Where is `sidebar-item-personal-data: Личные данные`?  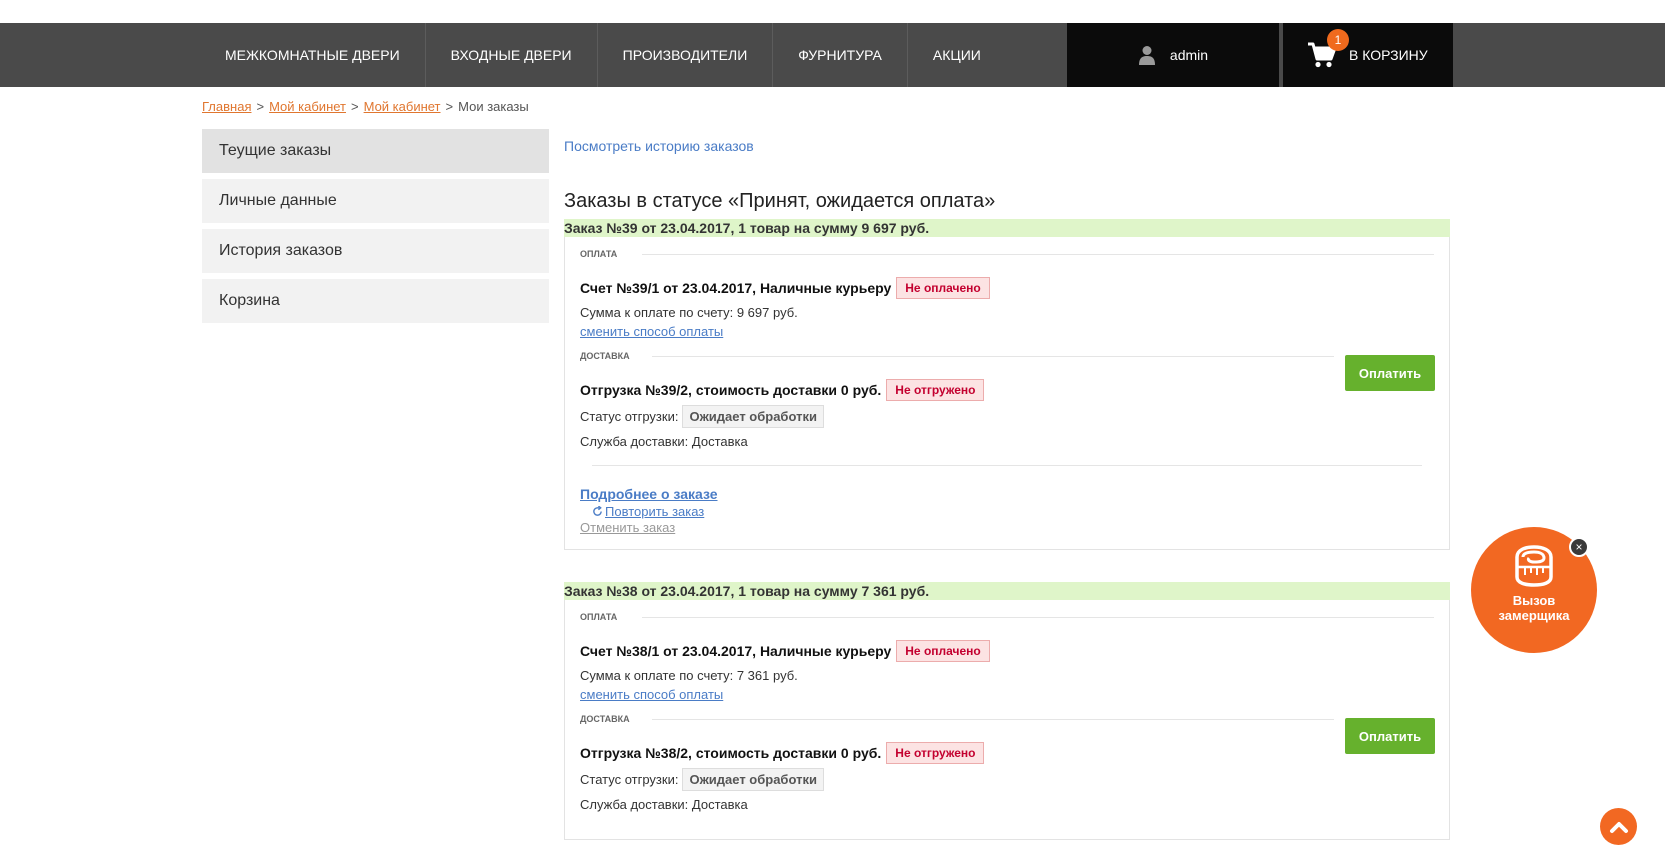 sidebar-item-personal-data: Личные данные is located at coordinates (375, 201).